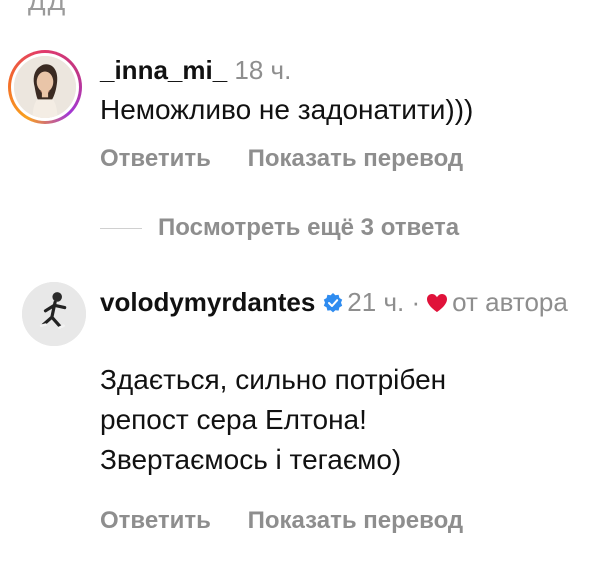 Image resolution: width=600 pixels, height=570 pixels. What do you see at coordinates (48, 8) in the screenshot?
I see `previous-content-fragment: ДД` at bounding box center [48, 8].